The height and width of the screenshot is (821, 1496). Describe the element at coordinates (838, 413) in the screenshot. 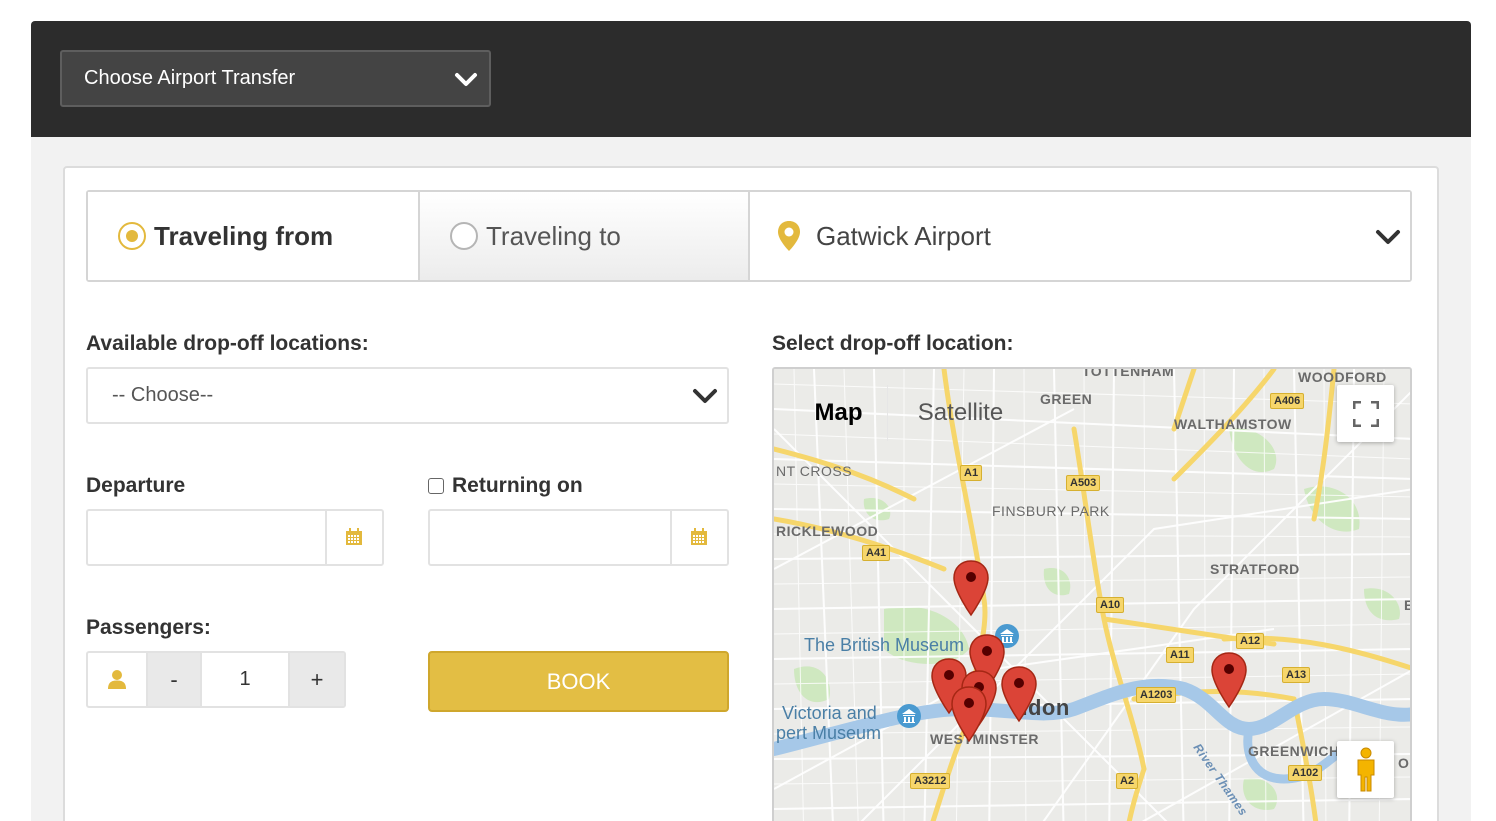

I see `map-type-map-button: Map` at that location.